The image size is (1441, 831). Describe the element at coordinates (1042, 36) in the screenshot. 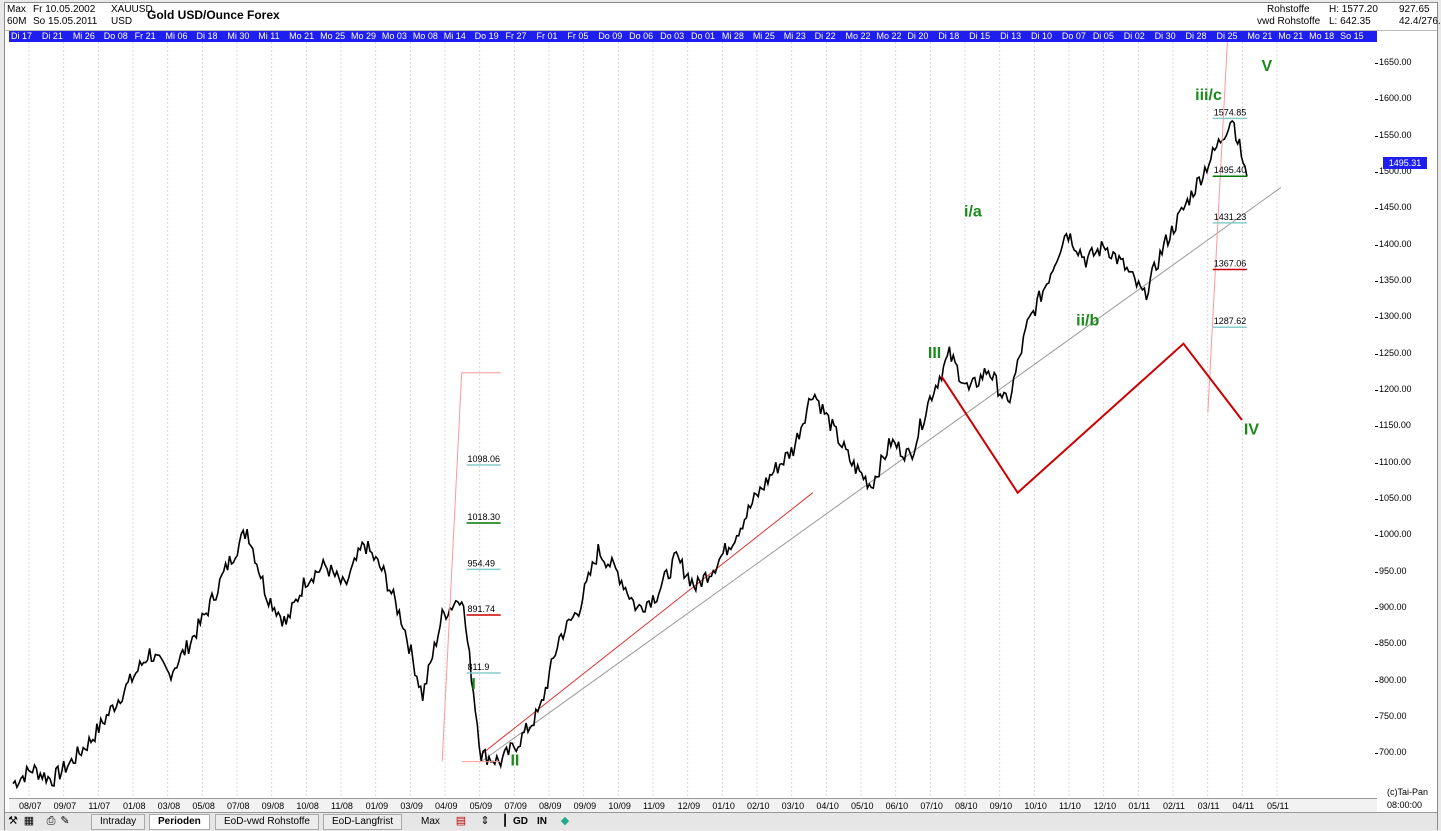

I see `date-bar-label: Di 10` at that location.